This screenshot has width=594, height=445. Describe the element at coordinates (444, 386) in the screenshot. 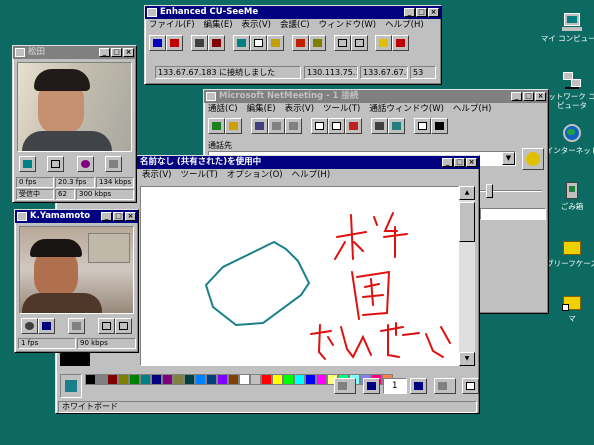

I see `last-page-button` at that location.